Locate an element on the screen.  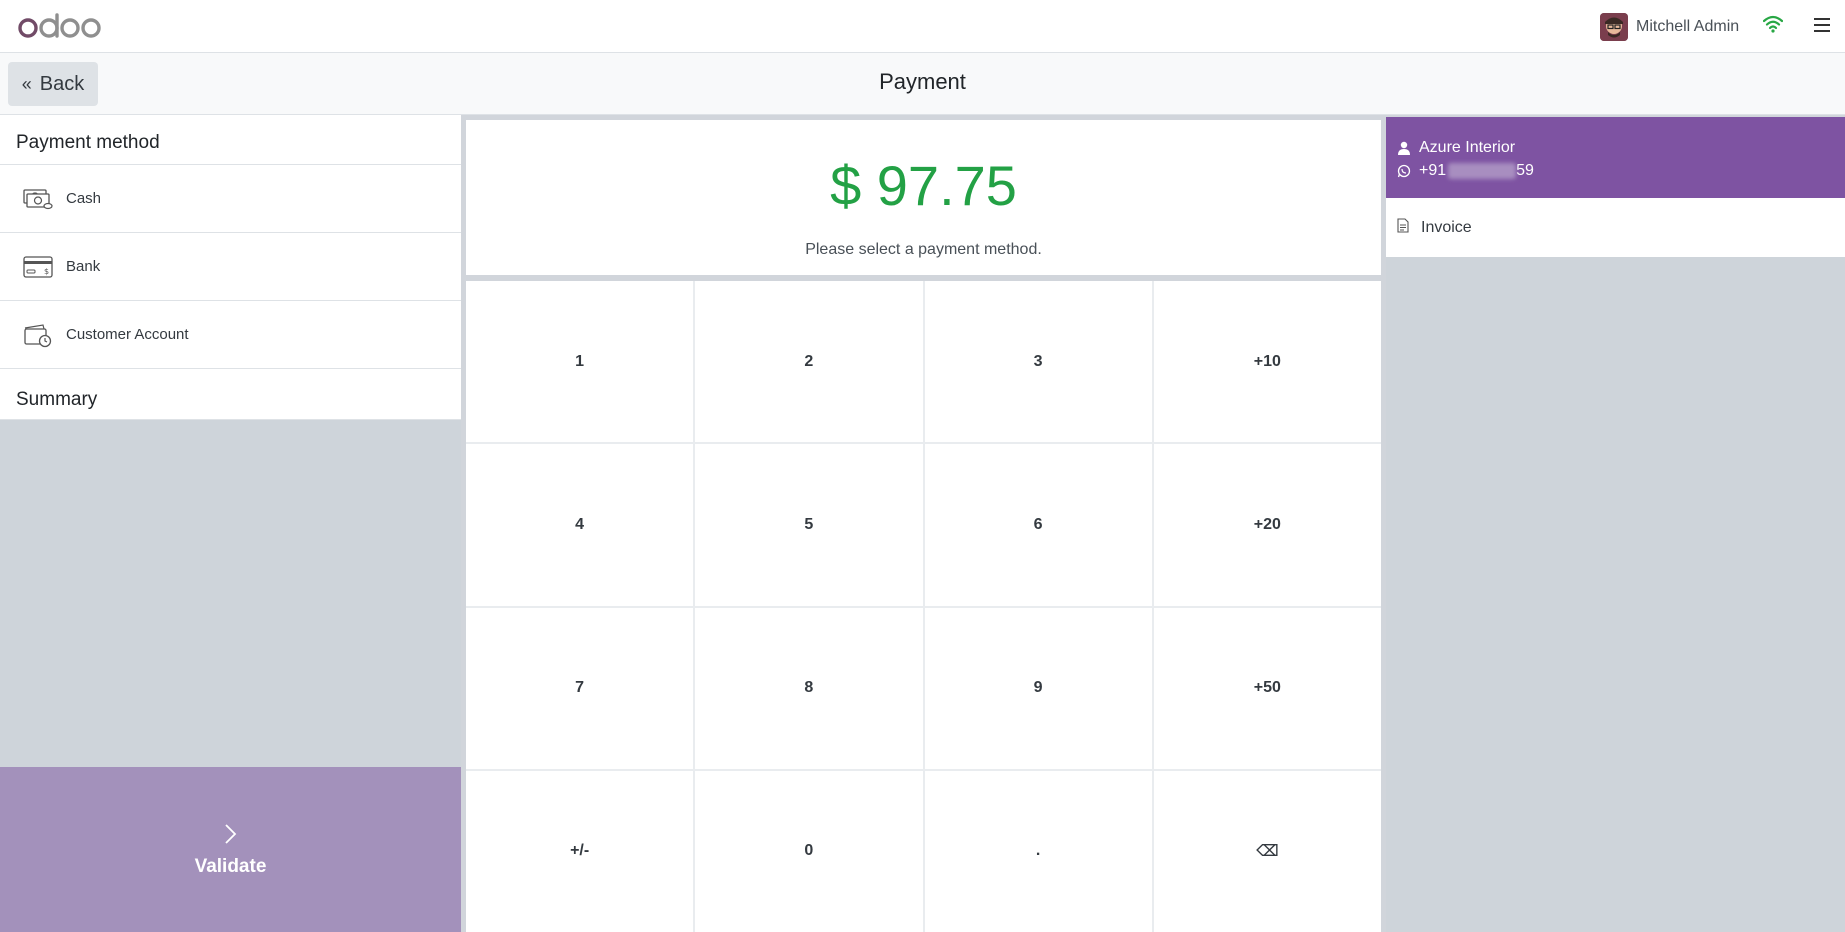
file-text-icon is located at coordinates (1404, 227).